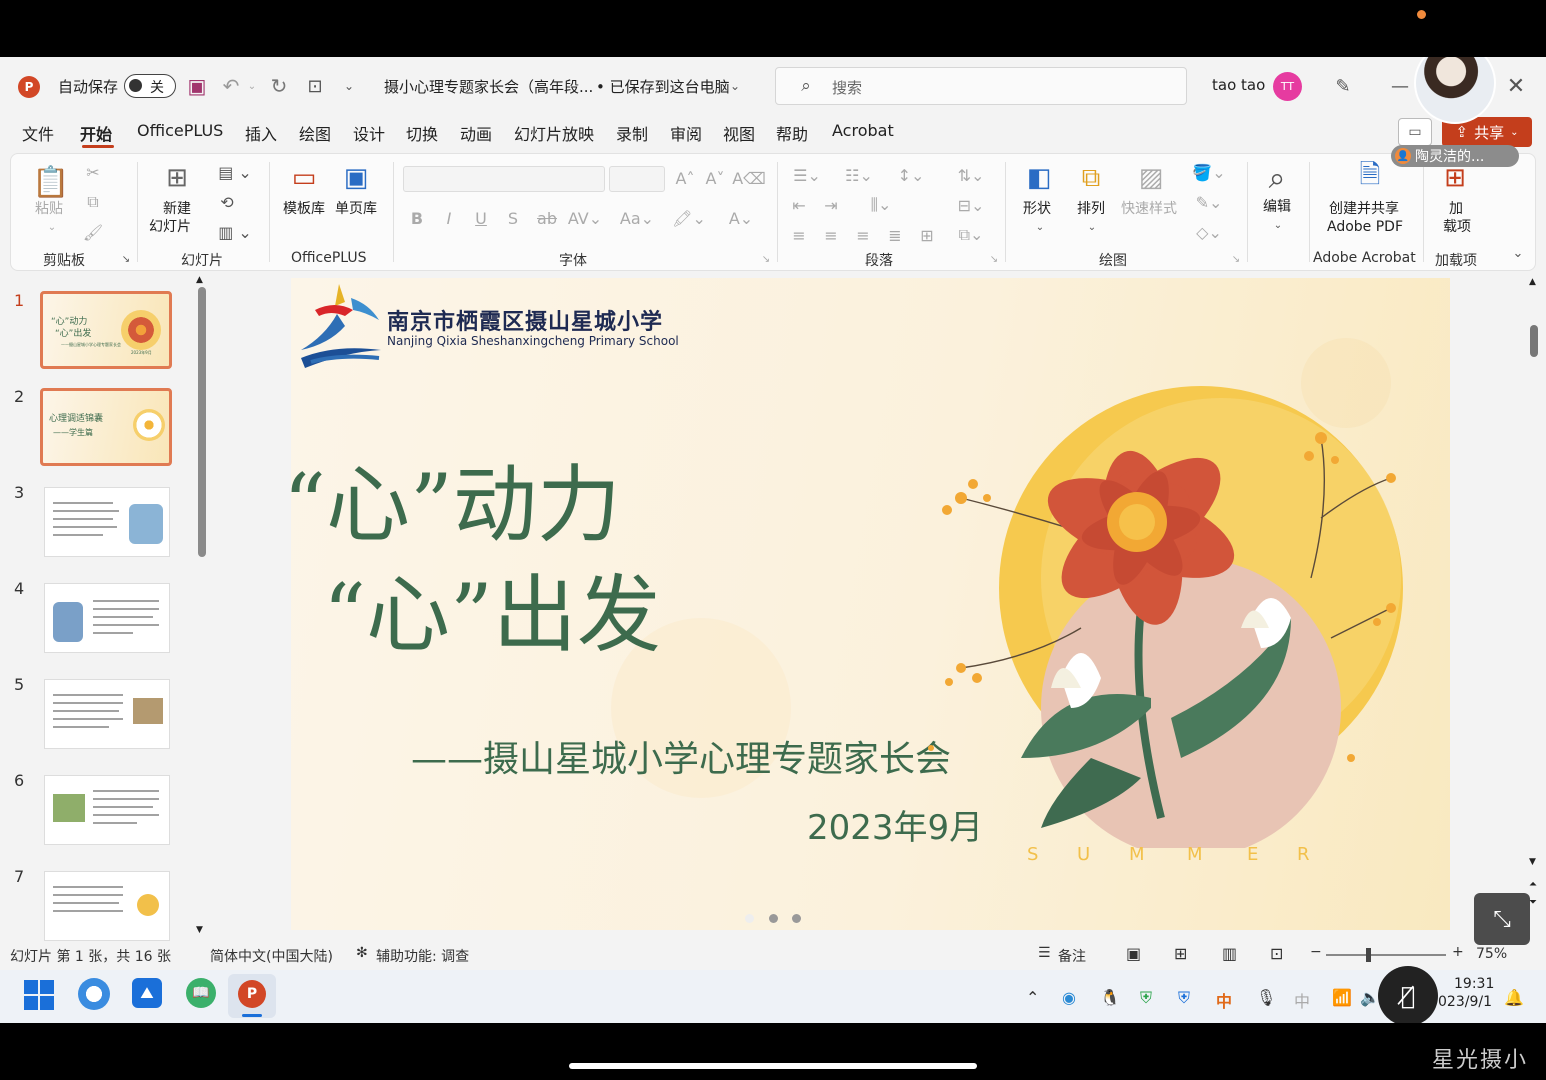 The height and width of the screenshot is (1080, 1546). I want to click on slide-title-line2: “心”出发, so click(492, 608).